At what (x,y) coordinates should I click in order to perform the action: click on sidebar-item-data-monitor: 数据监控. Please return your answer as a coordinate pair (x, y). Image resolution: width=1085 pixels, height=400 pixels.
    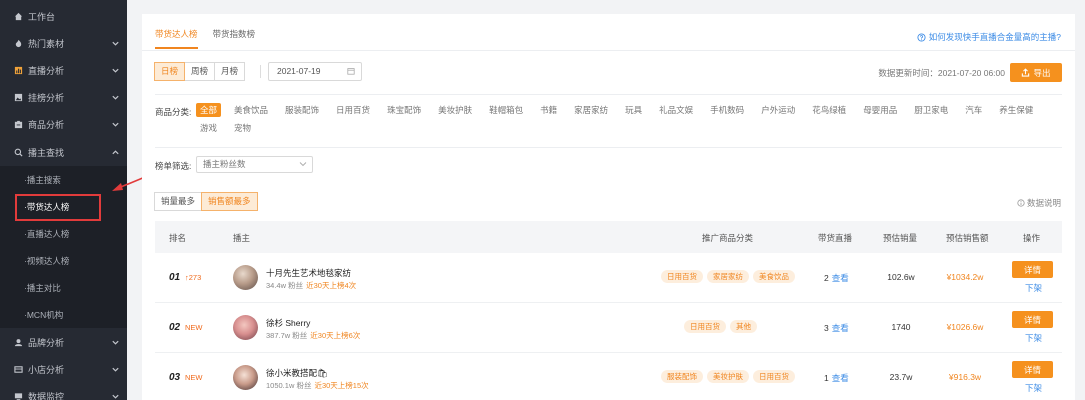
    Looking at the image, I should click on (63, 391).